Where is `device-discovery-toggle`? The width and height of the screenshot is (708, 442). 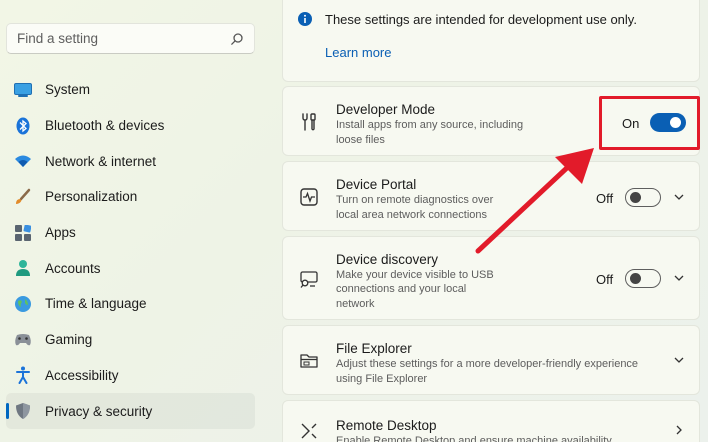
device-discovery-toggle is located at coordinates (643, 278).